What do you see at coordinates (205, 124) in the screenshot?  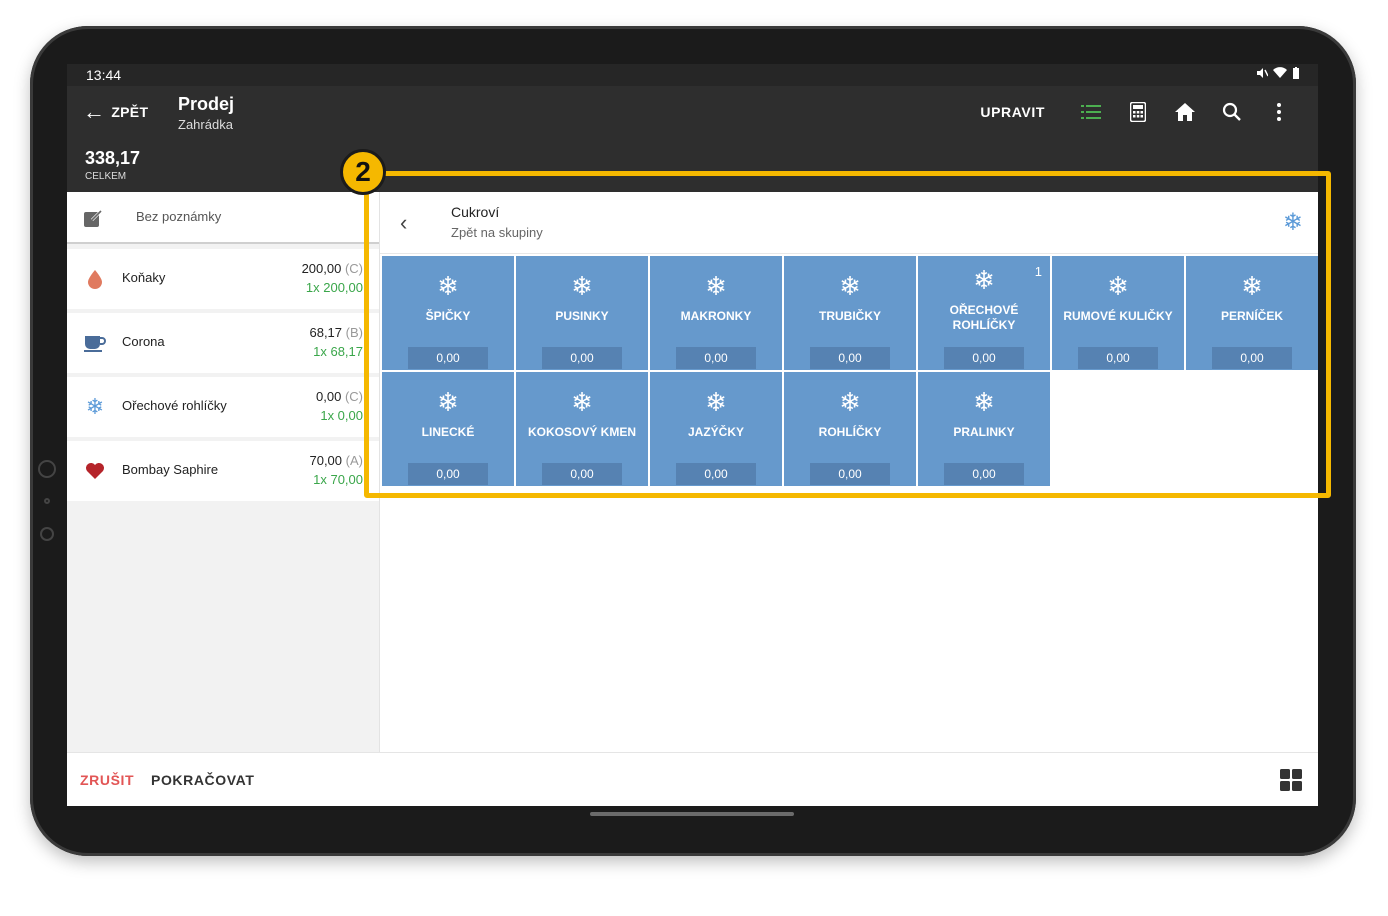 I see `page-subtitle: Zahrádka` at bounding box center [205, 124].